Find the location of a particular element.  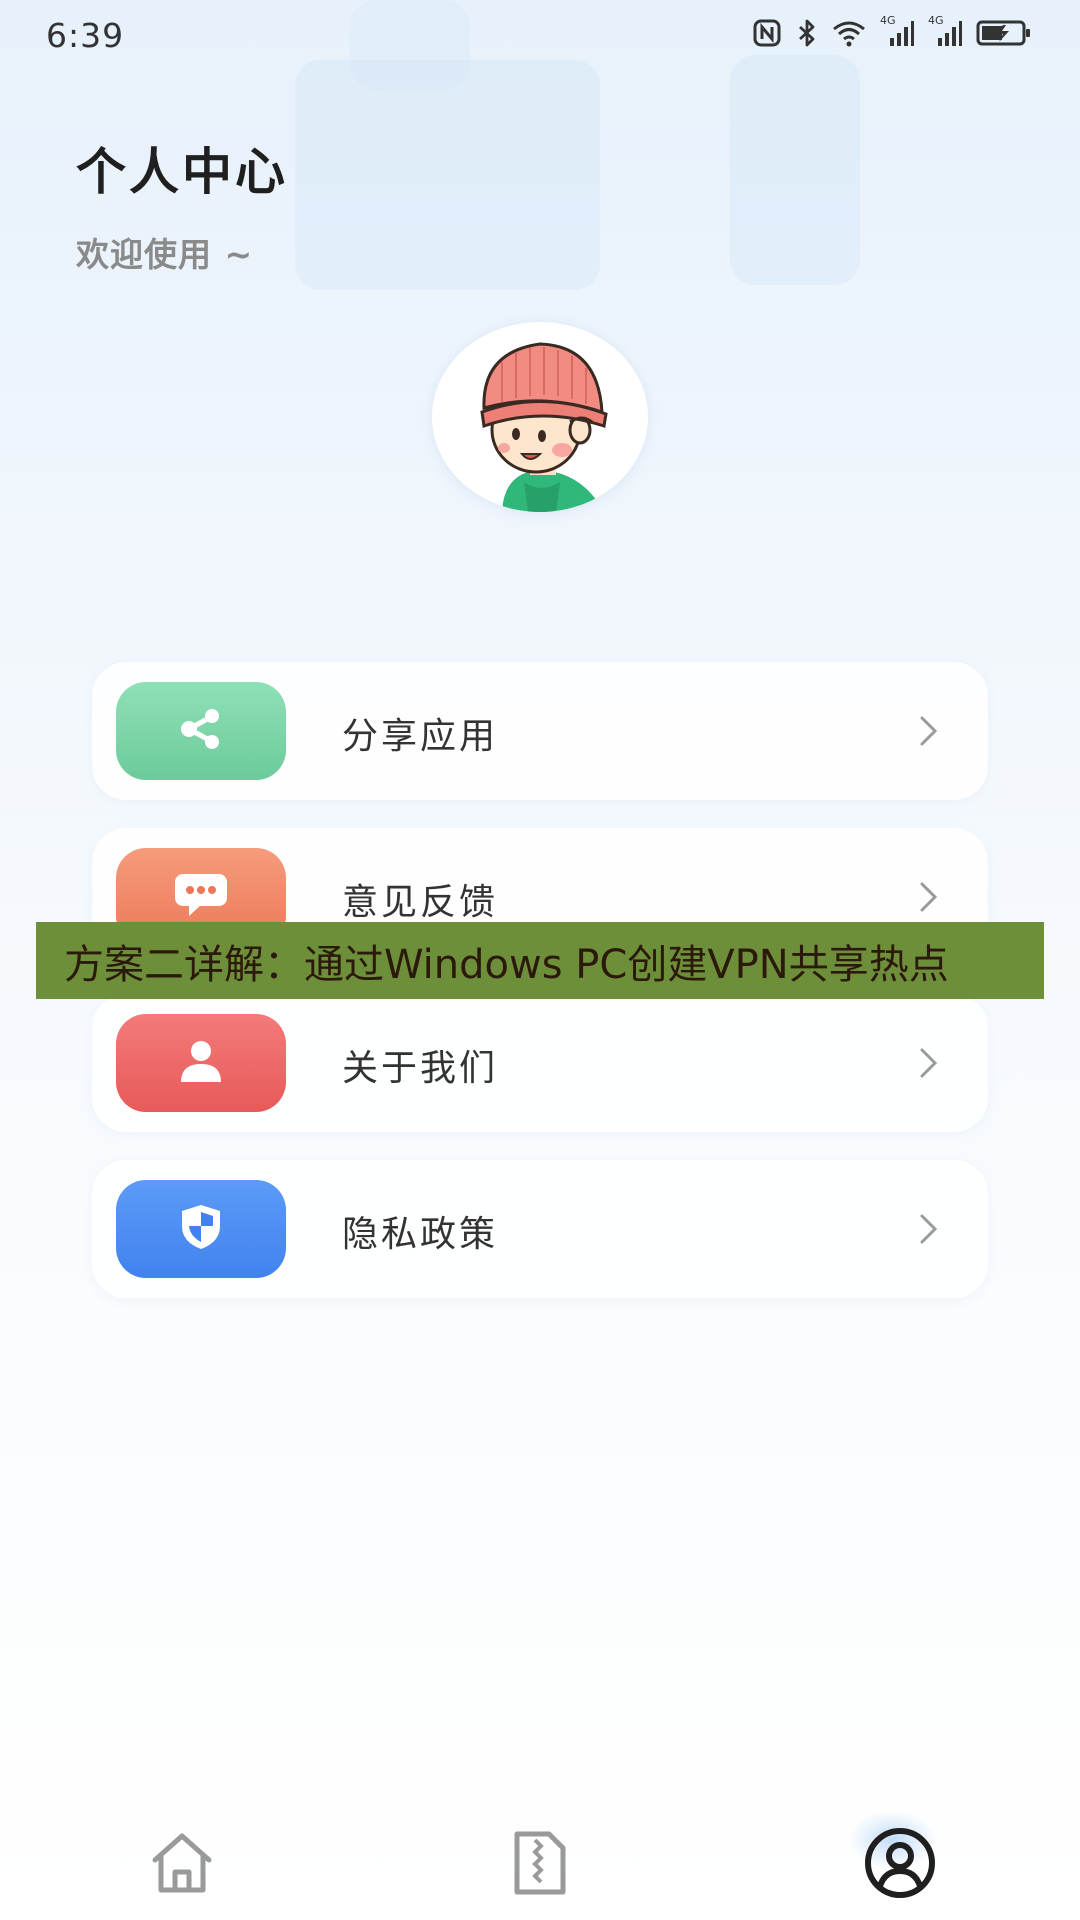

avatar is located at coordinates (540, 417).